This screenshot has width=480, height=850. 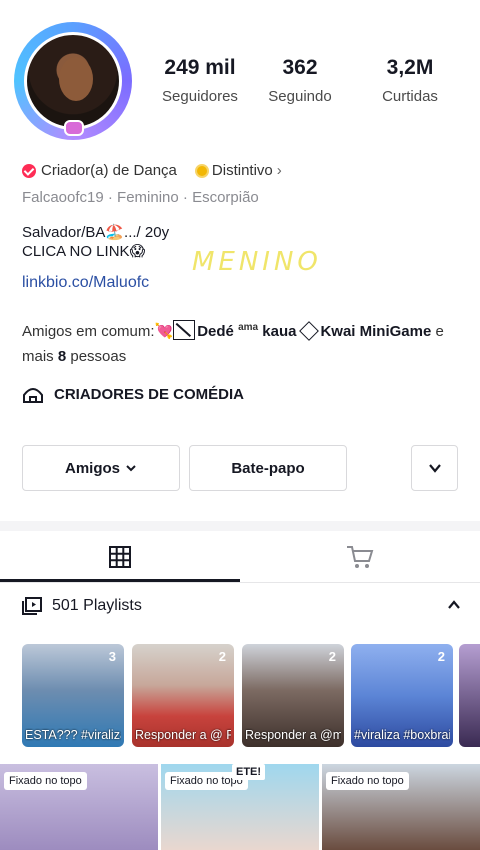 What do you see at coordinates (96, 232) in the screenshot?
I see `bio-line-1: Salvador/BA🏖️.../ 20y` at bounding box center [96, 232].